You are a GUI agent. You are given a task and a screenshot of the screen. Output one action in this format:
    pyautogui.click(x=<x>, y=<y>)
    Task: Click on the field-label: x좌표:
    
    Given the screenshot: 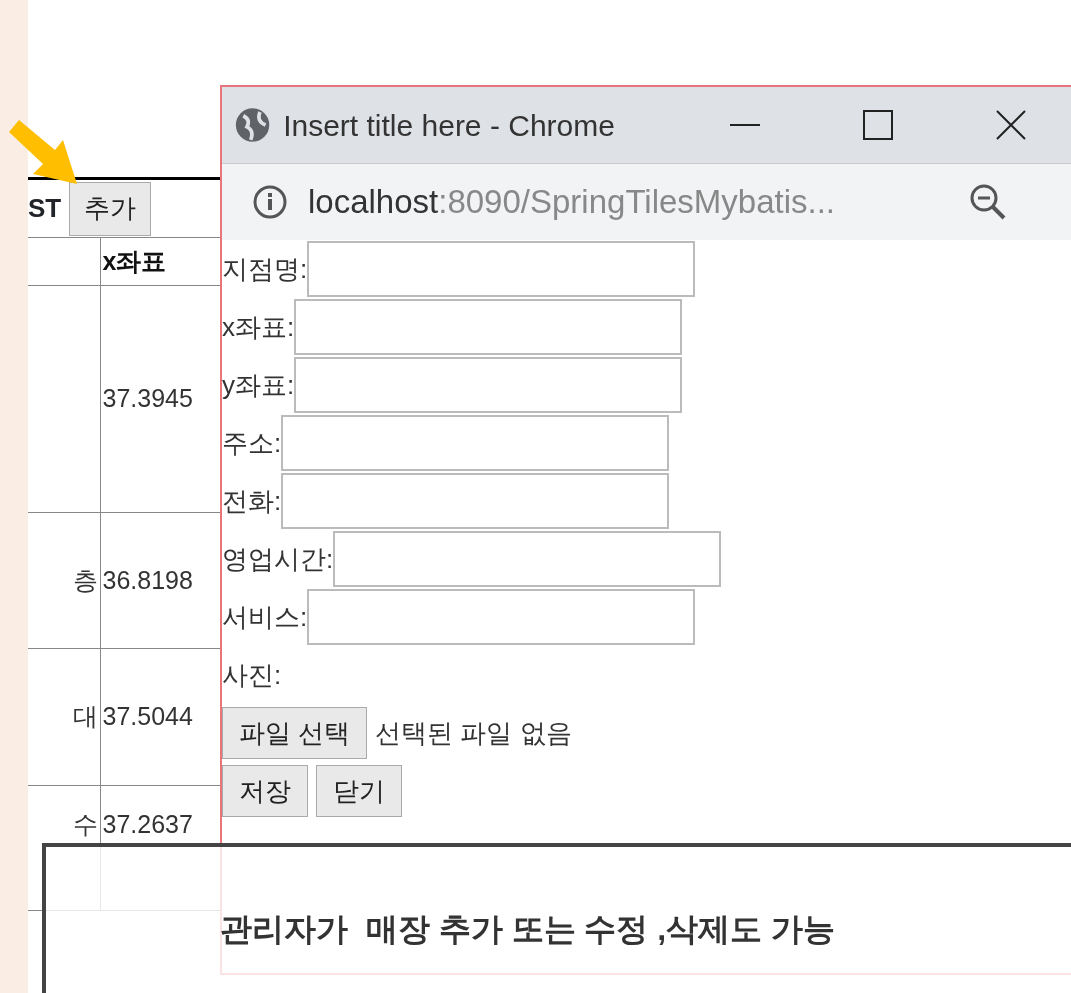 What is the action you would take?
    pyautogui.click(x=258, y=327)
    